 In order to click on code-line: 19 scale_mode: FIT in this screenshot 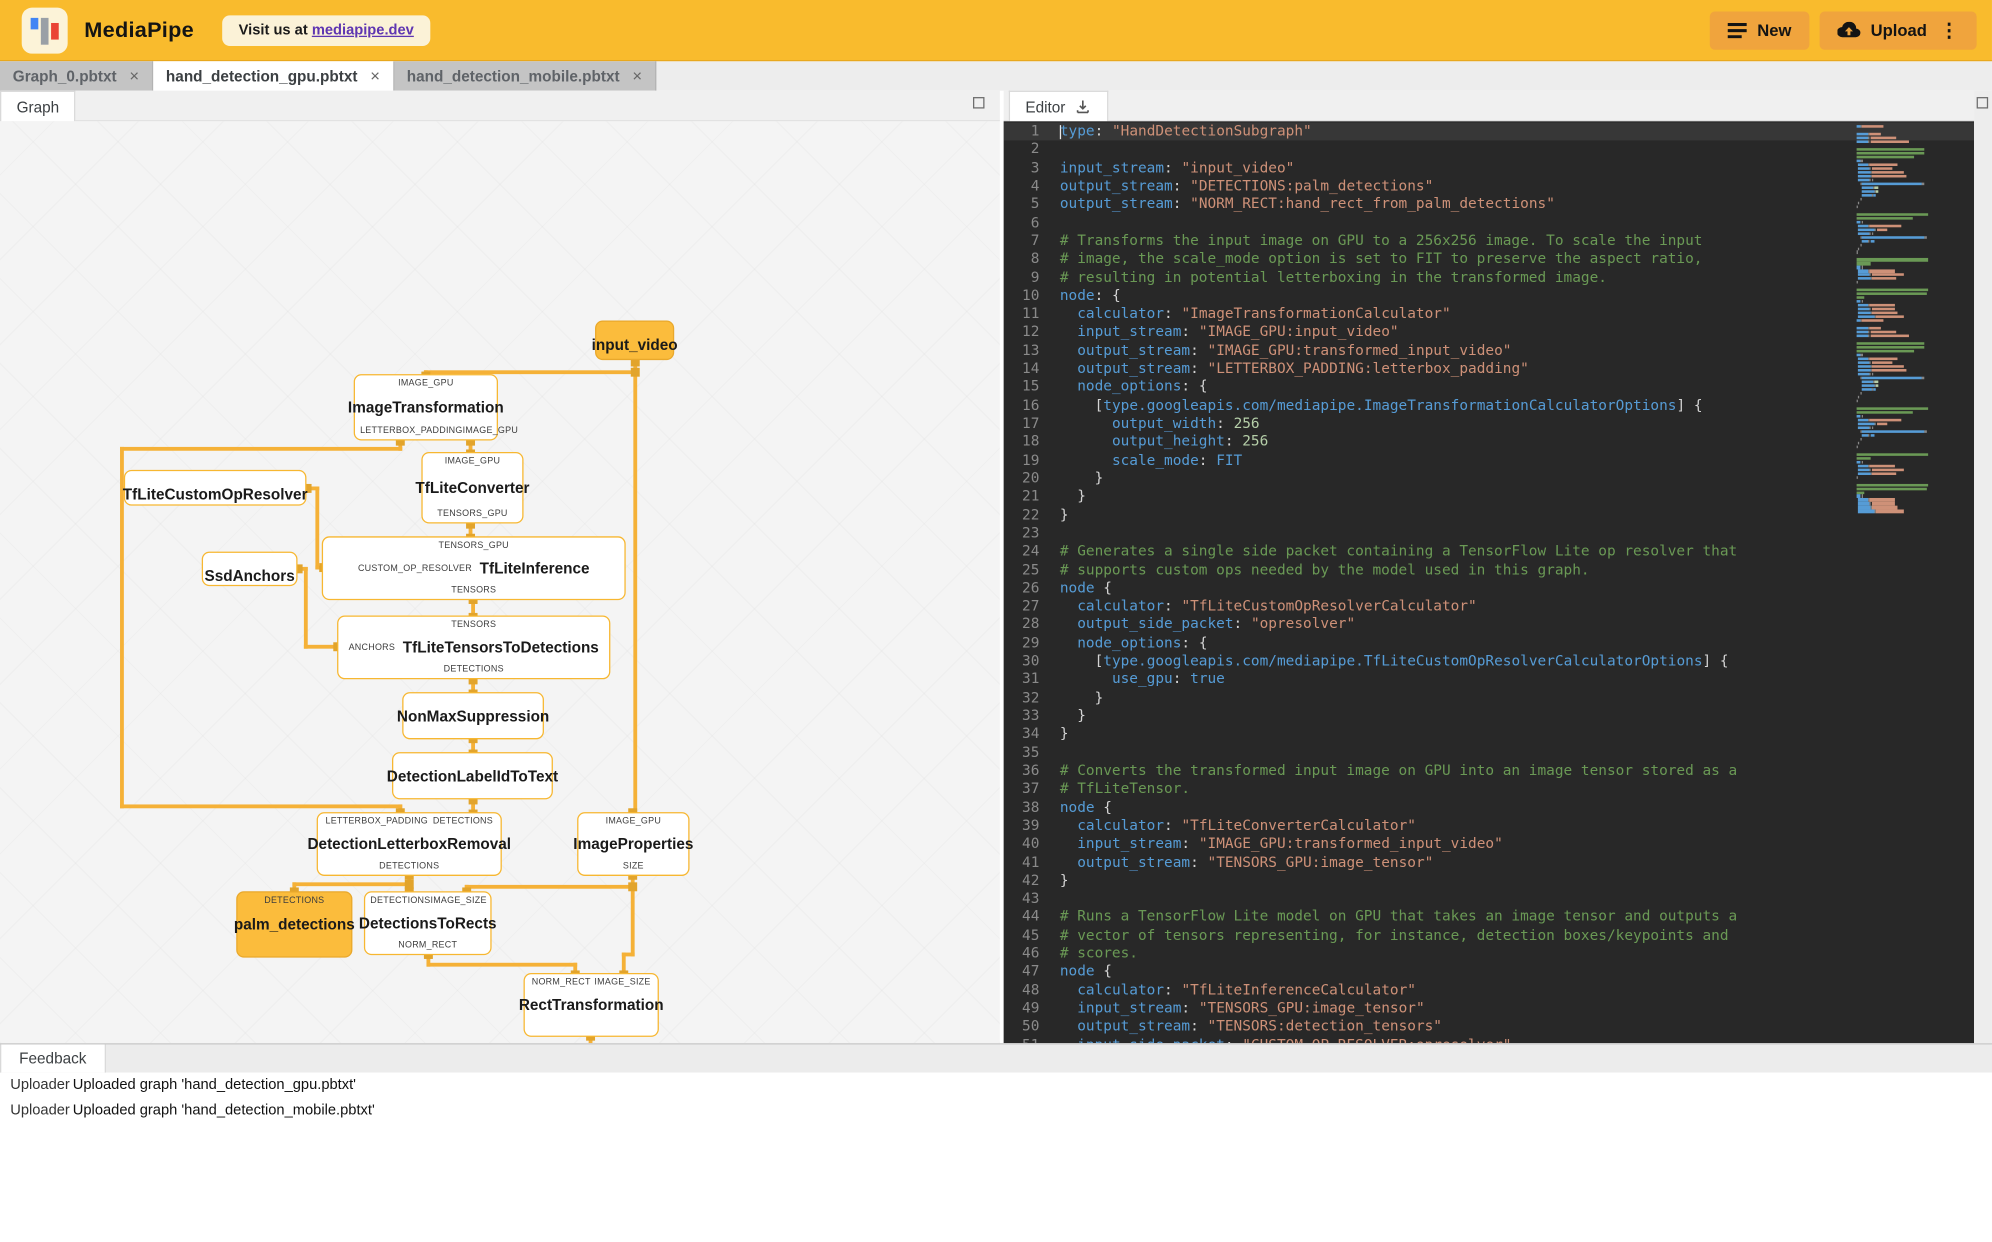, I will do `click(1489, 461)`.